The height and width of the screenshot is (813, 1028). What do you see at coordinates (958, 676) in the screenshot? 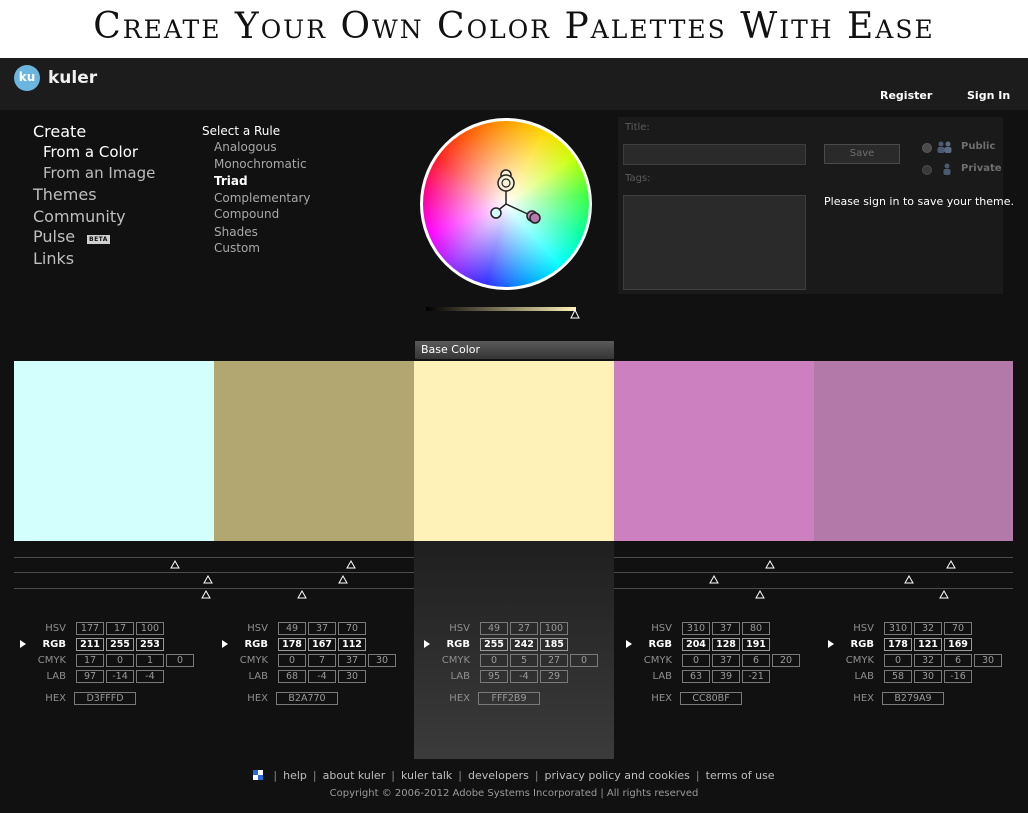
I see `lab-value-field: -16` at bounding box center [958, 676].